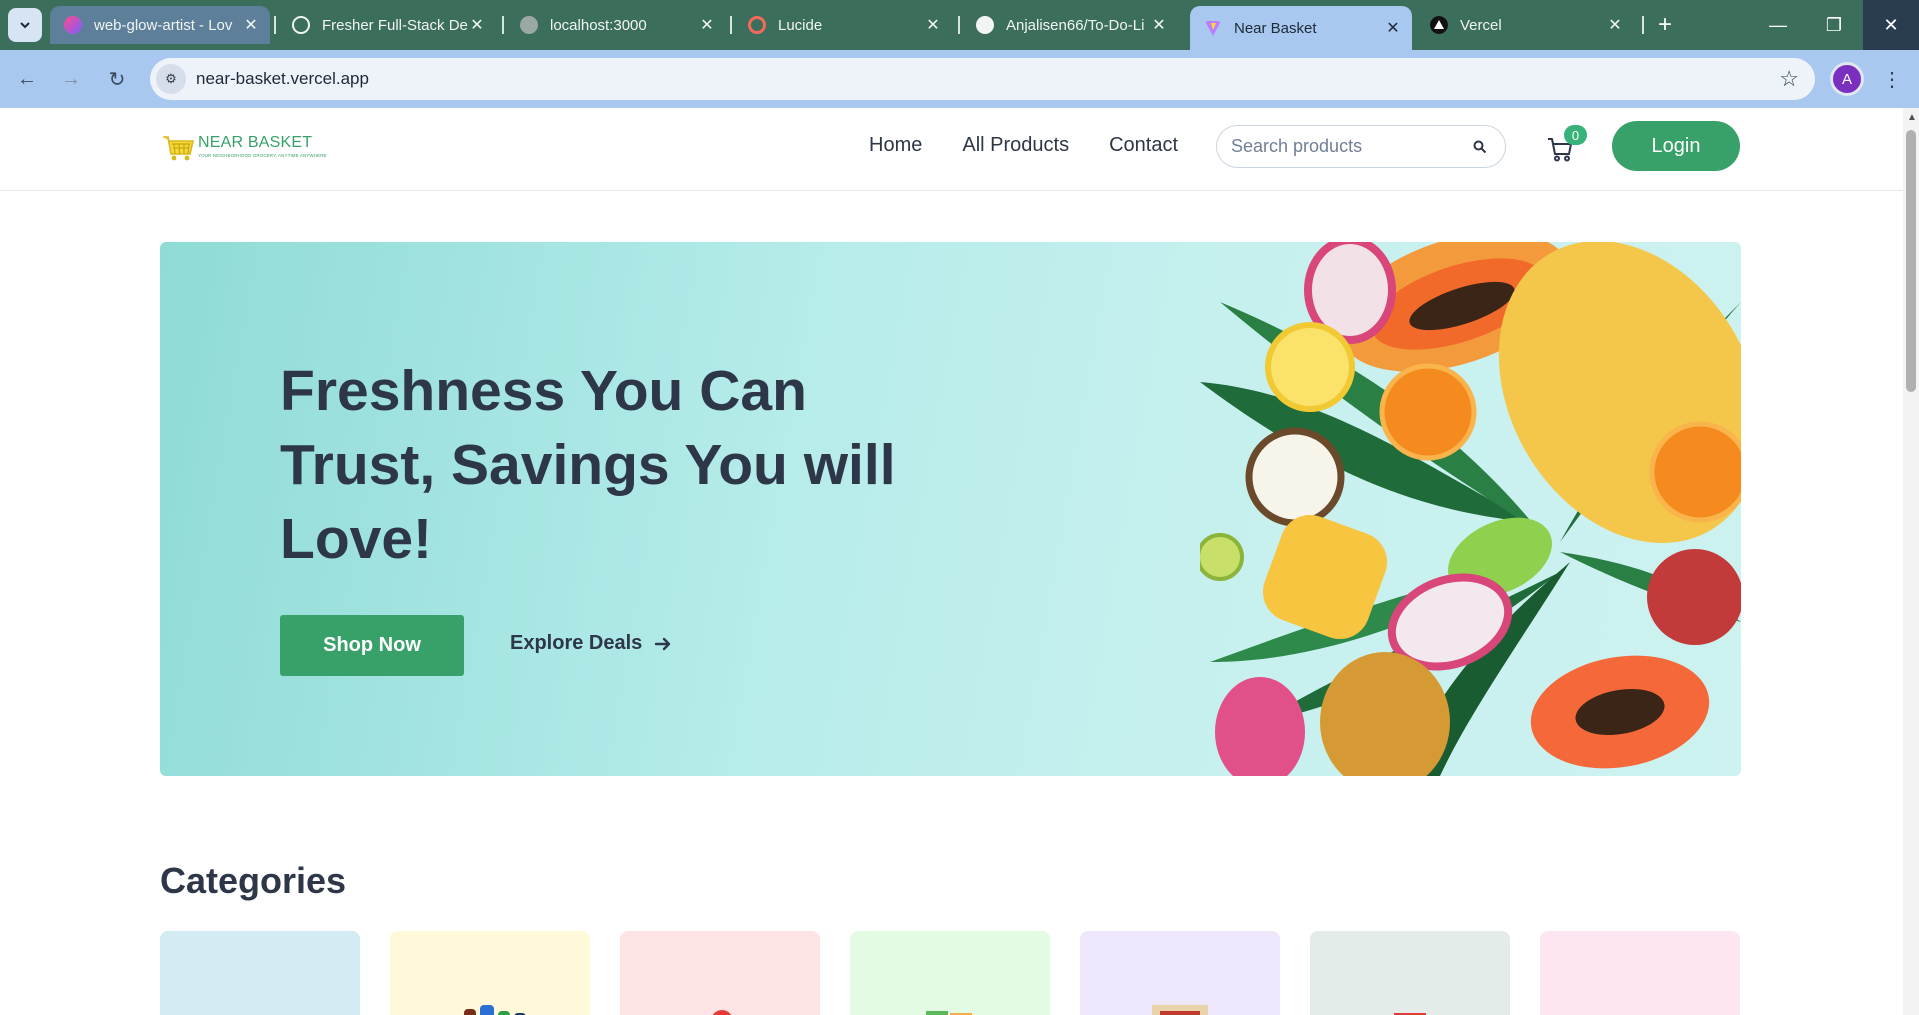 The height and width of the screenshot is (1015, 1919). I want to click on lime-slice, so click(1222, 557).